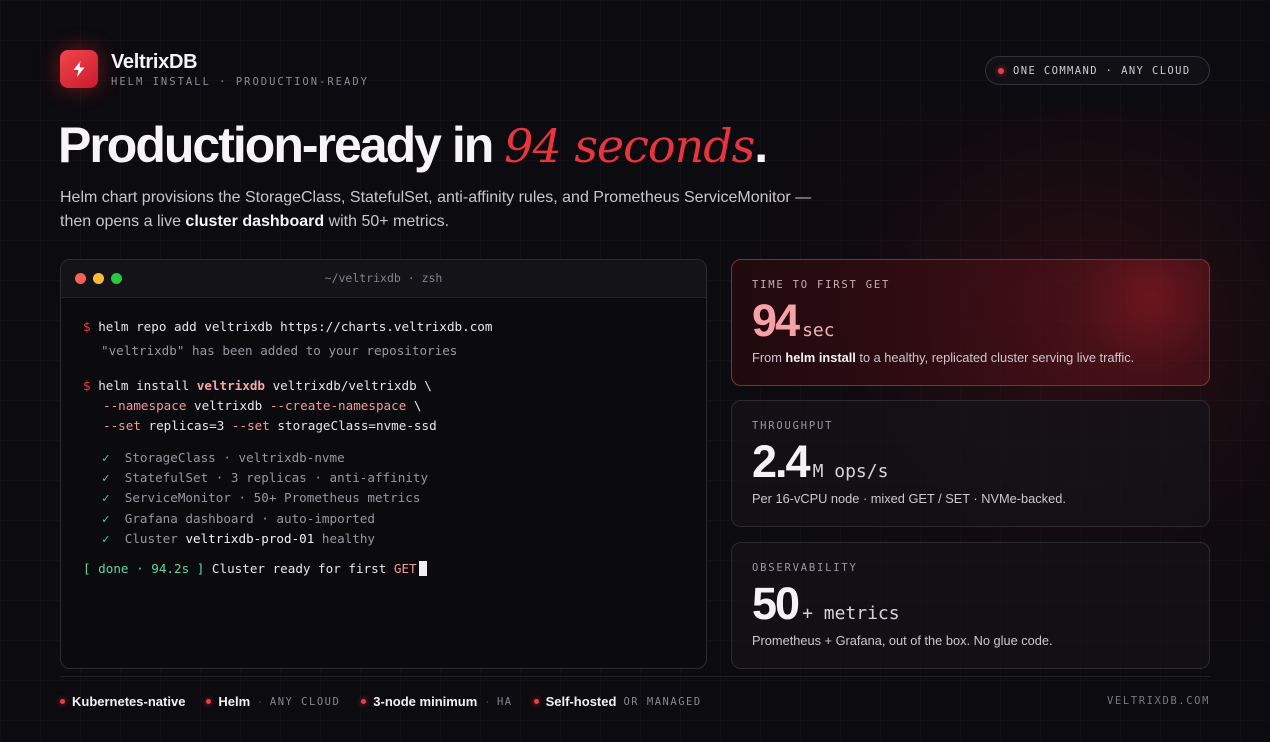 The image size is (1270, 742). What do you see at coordinates (1158, 701) in the screenshot?
I see `site-link: VELTRIXDB.COM` at bounding box center [1158, 701].